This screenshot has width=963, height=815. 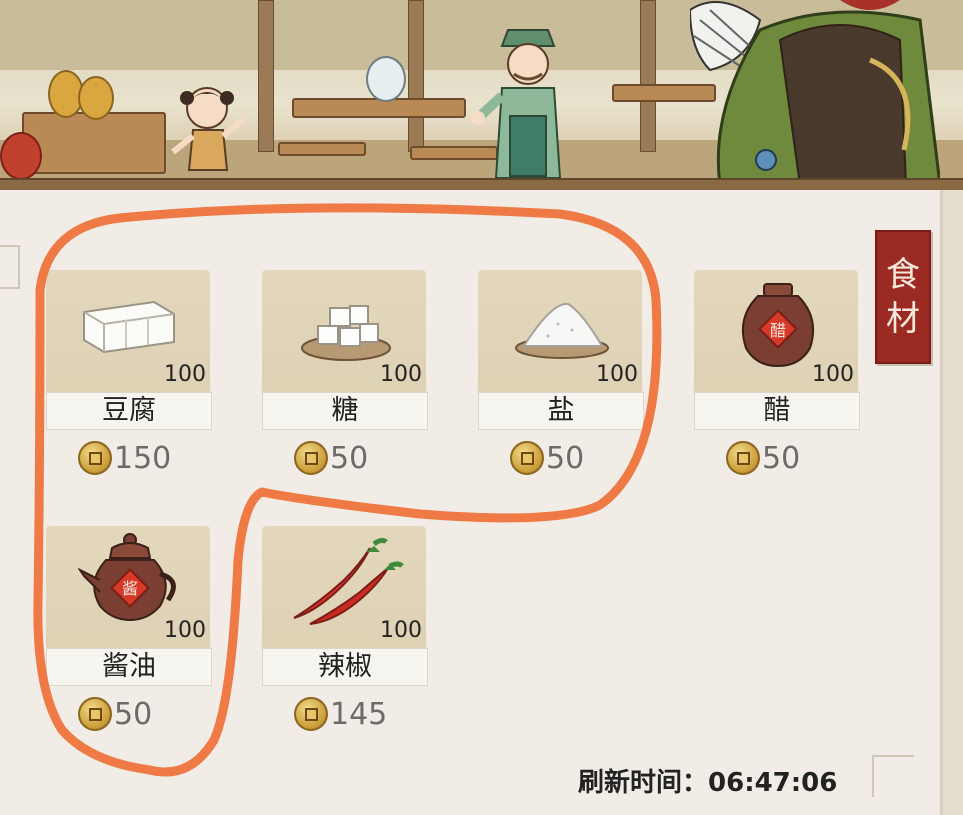 I want to click on item-name: 酱油, so click(x=129, y=667).